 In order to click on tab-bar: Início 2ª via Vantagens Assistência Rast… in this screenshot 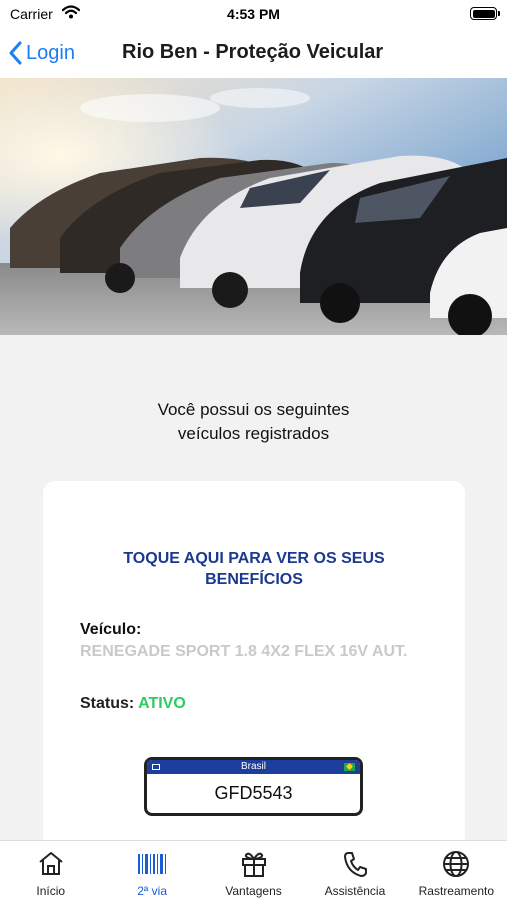, I will do `click(253, 870)`.